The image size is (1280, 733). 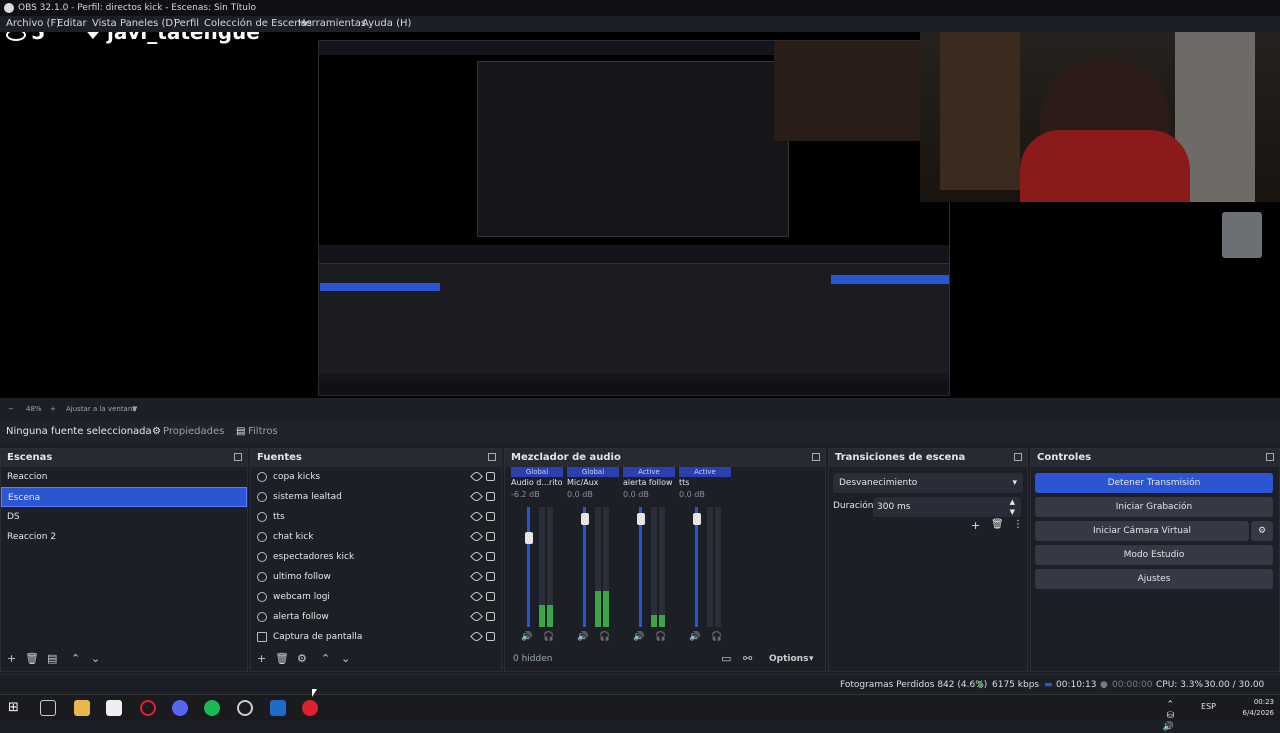 I want to click on chevron-down-icon: ▾, so click(x=811, y=659).